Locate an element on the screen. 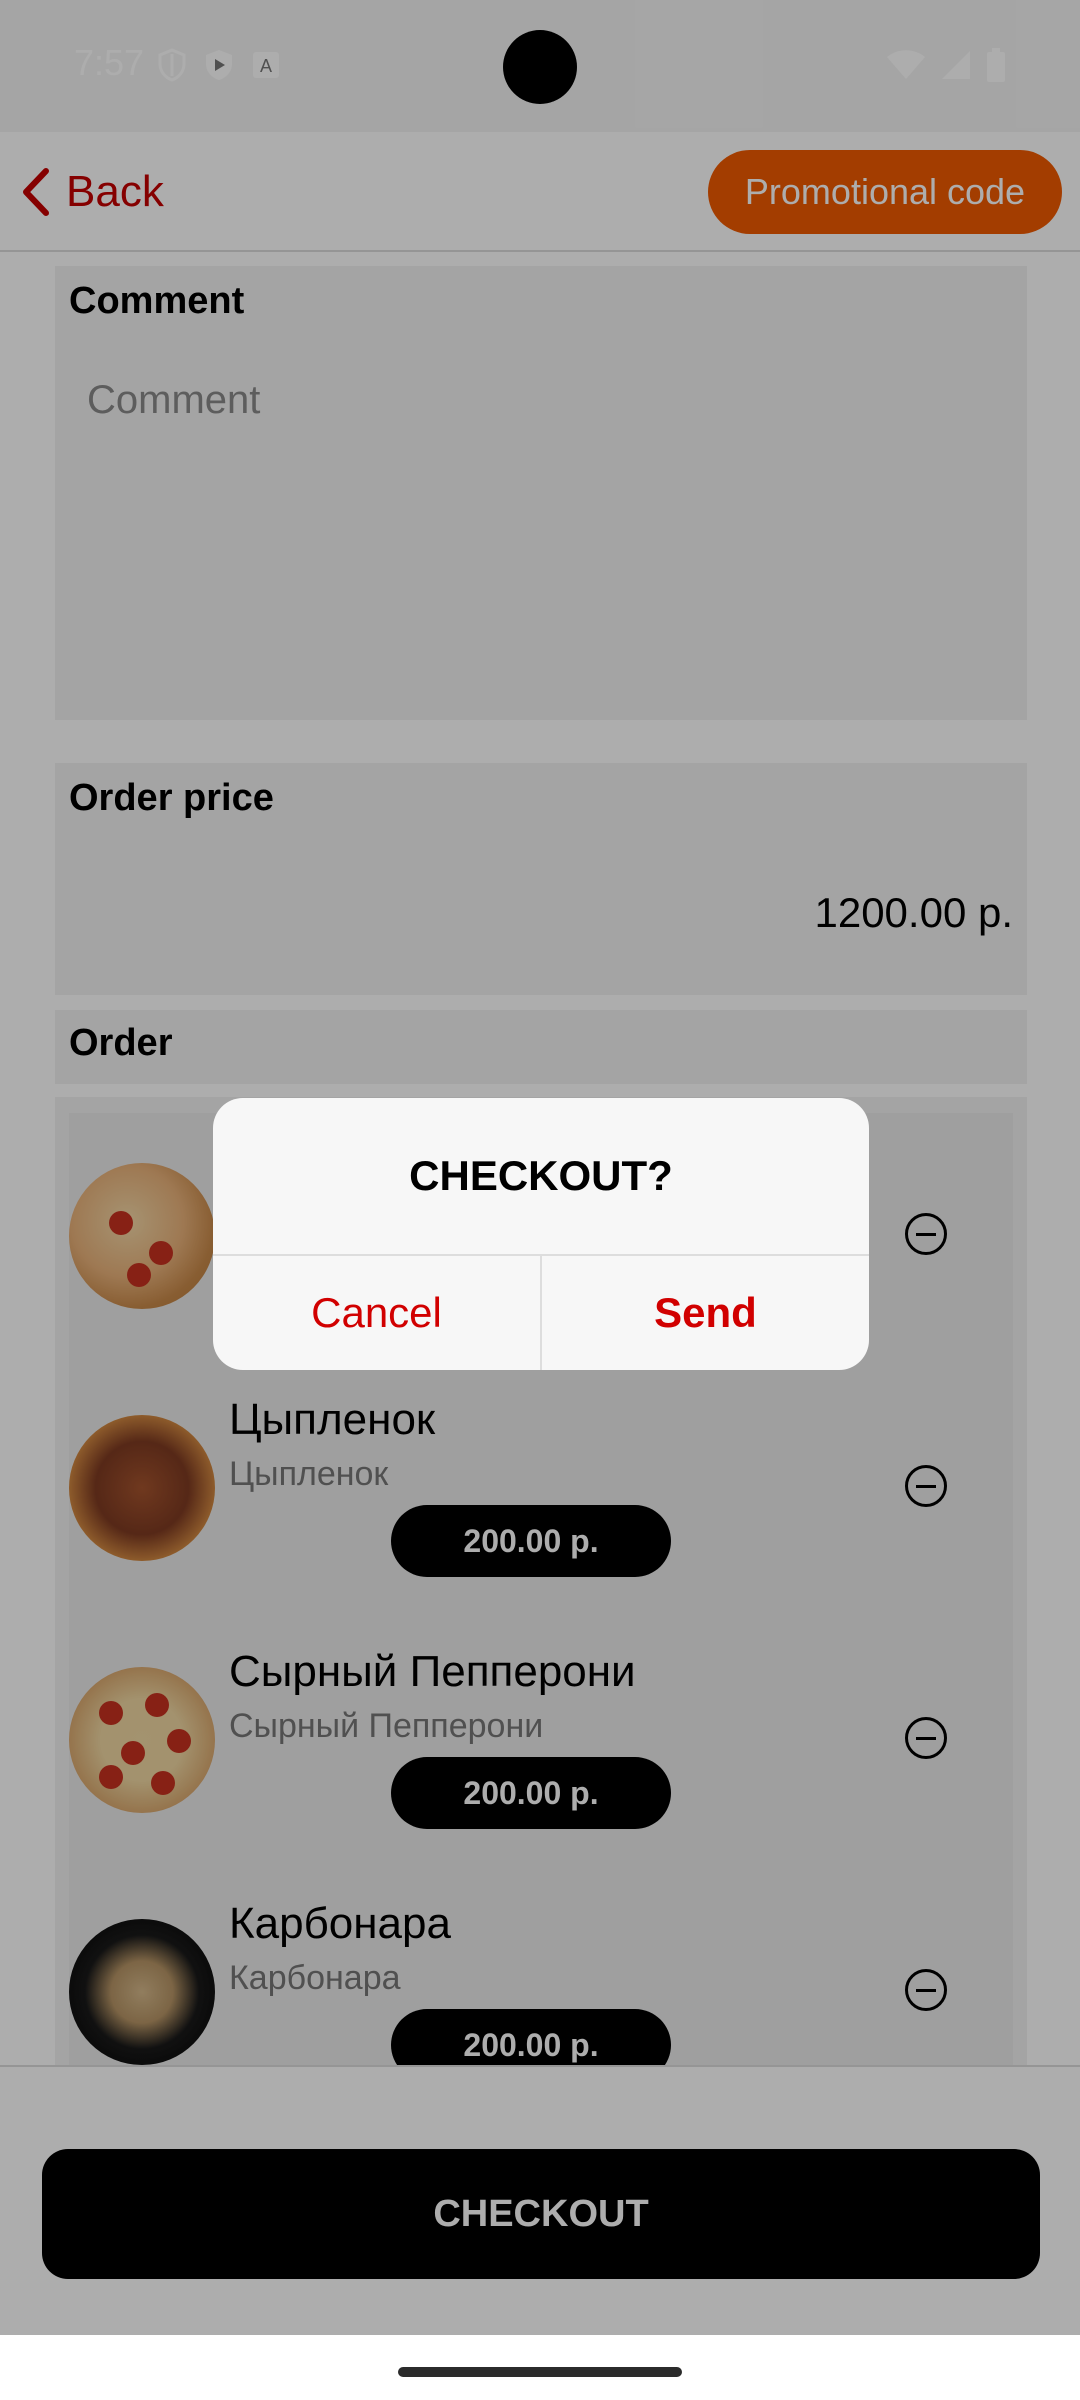  camera-cutout is located at coordinates (540, 67).